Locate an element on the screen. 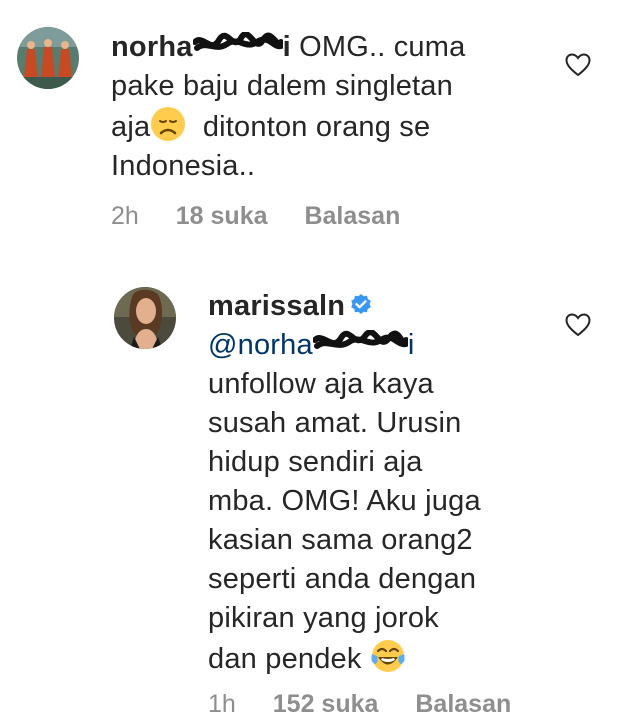 The width and height of the screenshot is (627, 725). username-visible-part: norha is located at coordinates (152, 47).